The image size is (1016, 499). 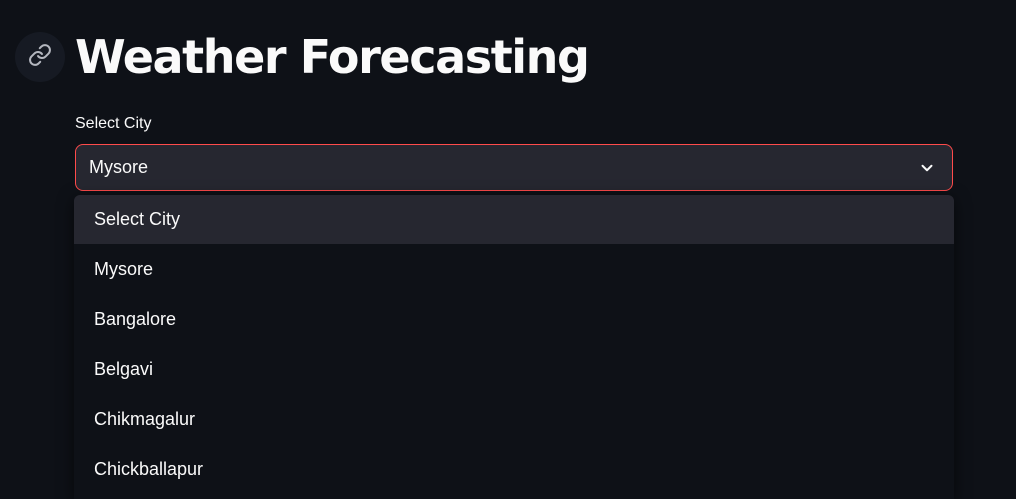 What do you see at coordinates (927, 168) in the screenshot?
I see `chevron-down-icon` at bounding box center [927, 168].